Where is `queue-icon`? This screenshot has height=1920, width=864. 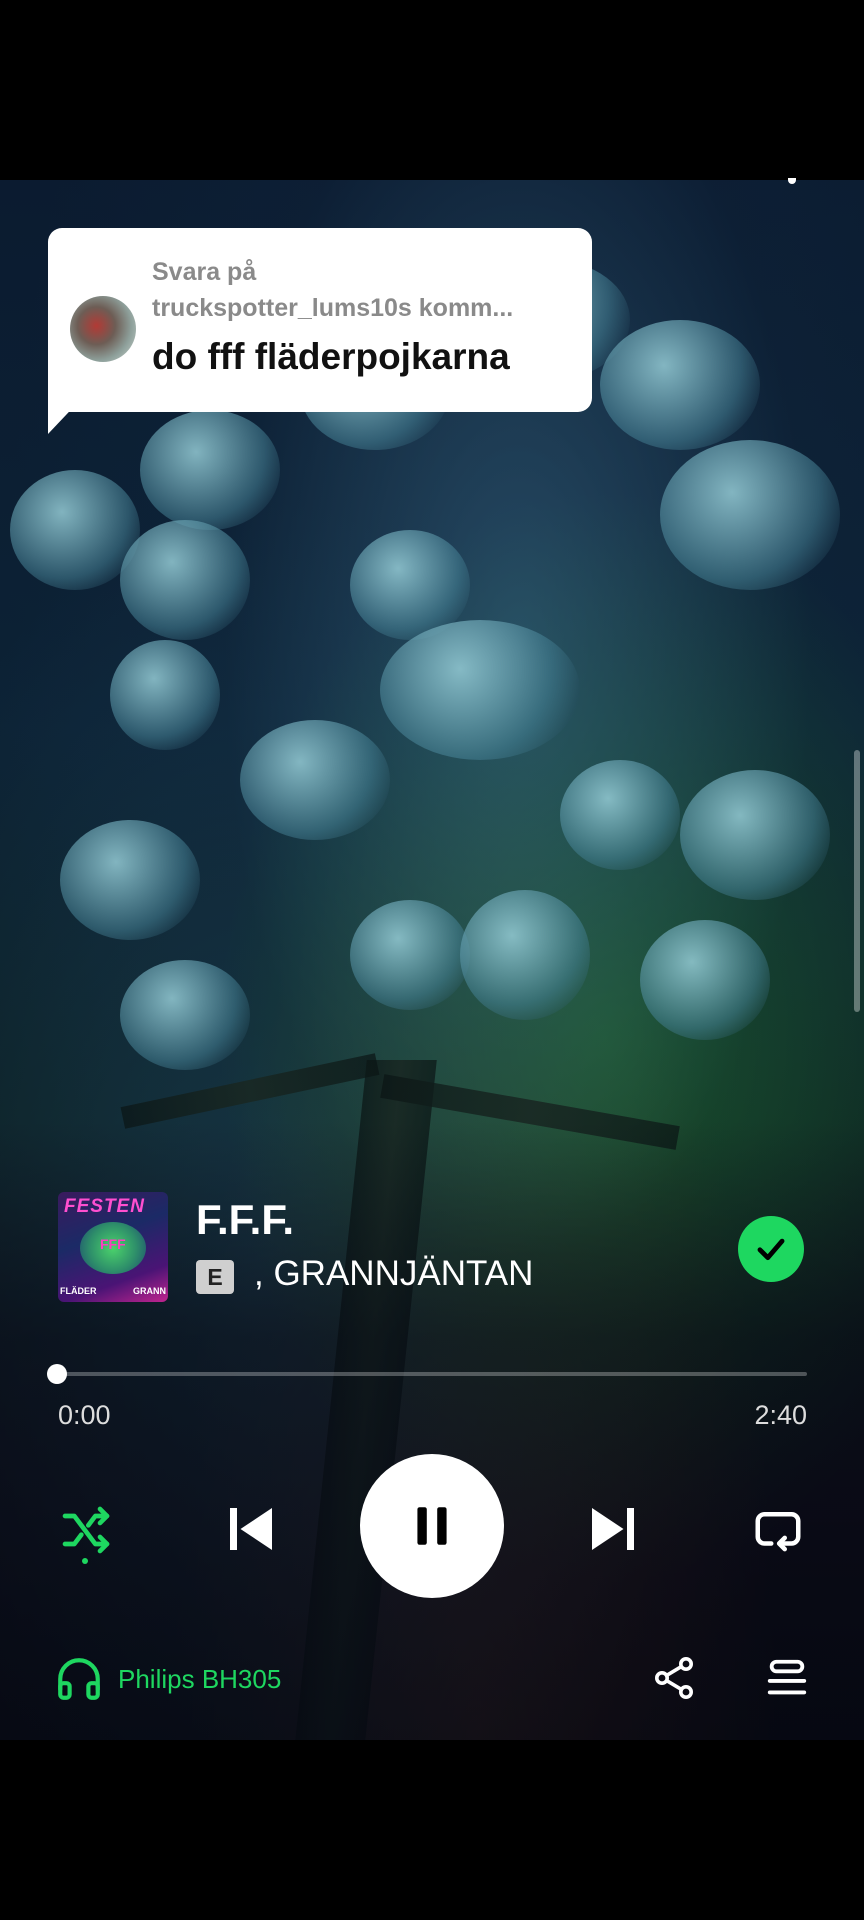 queue-icon is located at coordinates (787, 1677).